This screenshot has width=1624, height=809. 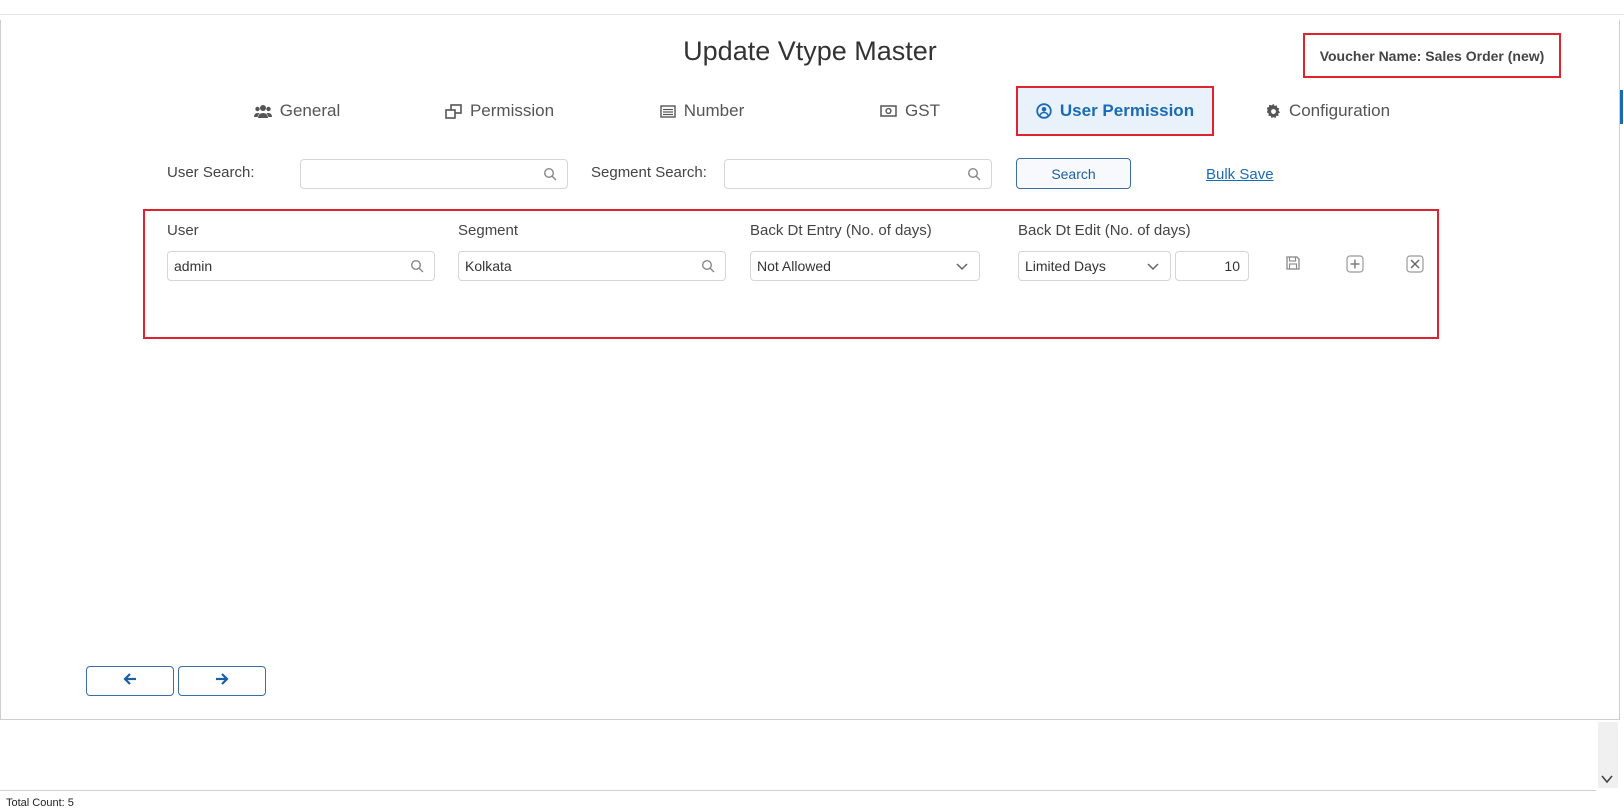 What do you see at coordinates (668, 111) in the screenshot?
I see `list-icon` at bounding box center [668, 111].